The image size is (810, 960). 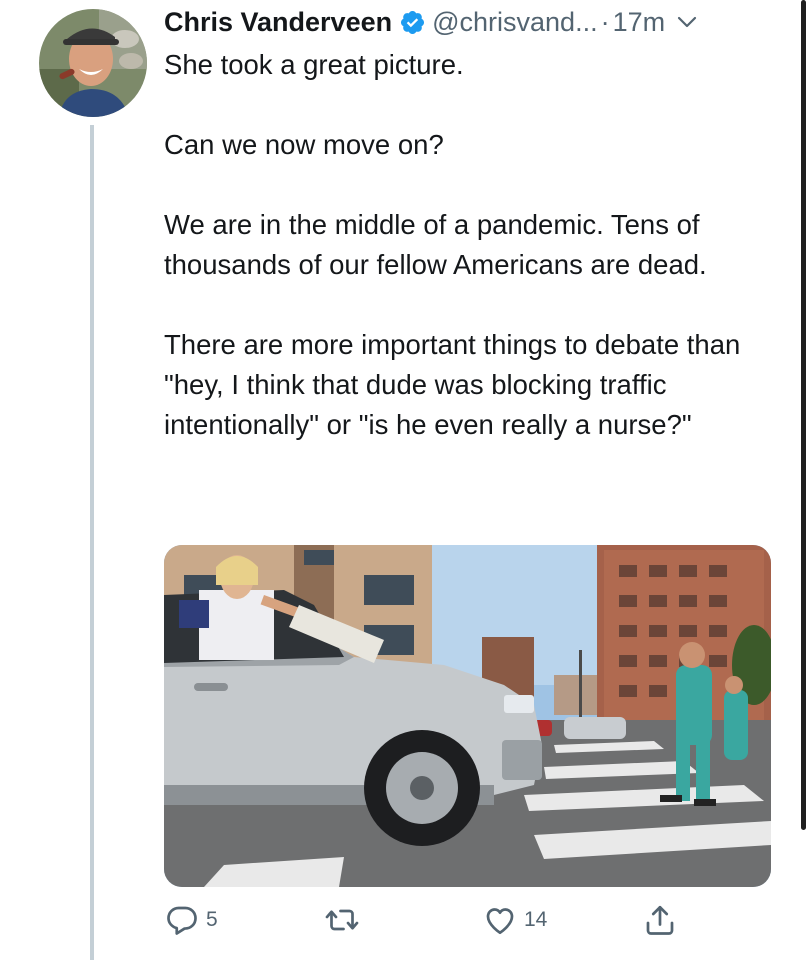 I want to click on heart-icon, so click(x=500, y=921).